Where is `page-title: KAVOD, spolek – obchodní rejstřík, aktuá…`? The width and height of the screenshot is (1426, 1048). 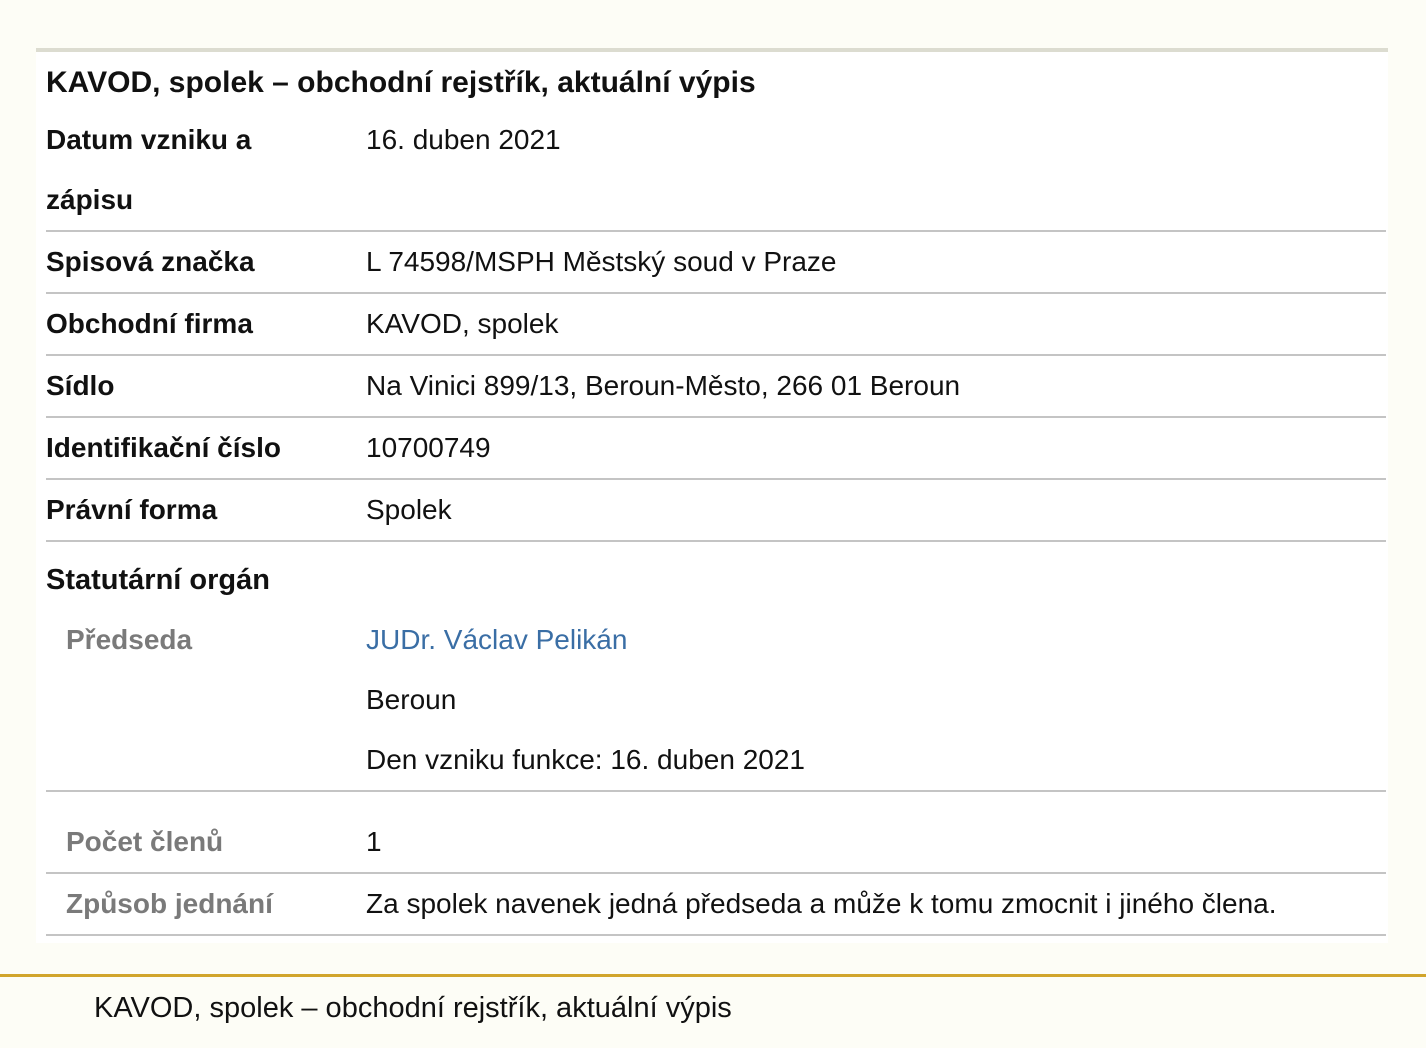 page-title: KAVOD, spolek – obchodní rejstřík, aktuá… is located at coordinates (401, 82).